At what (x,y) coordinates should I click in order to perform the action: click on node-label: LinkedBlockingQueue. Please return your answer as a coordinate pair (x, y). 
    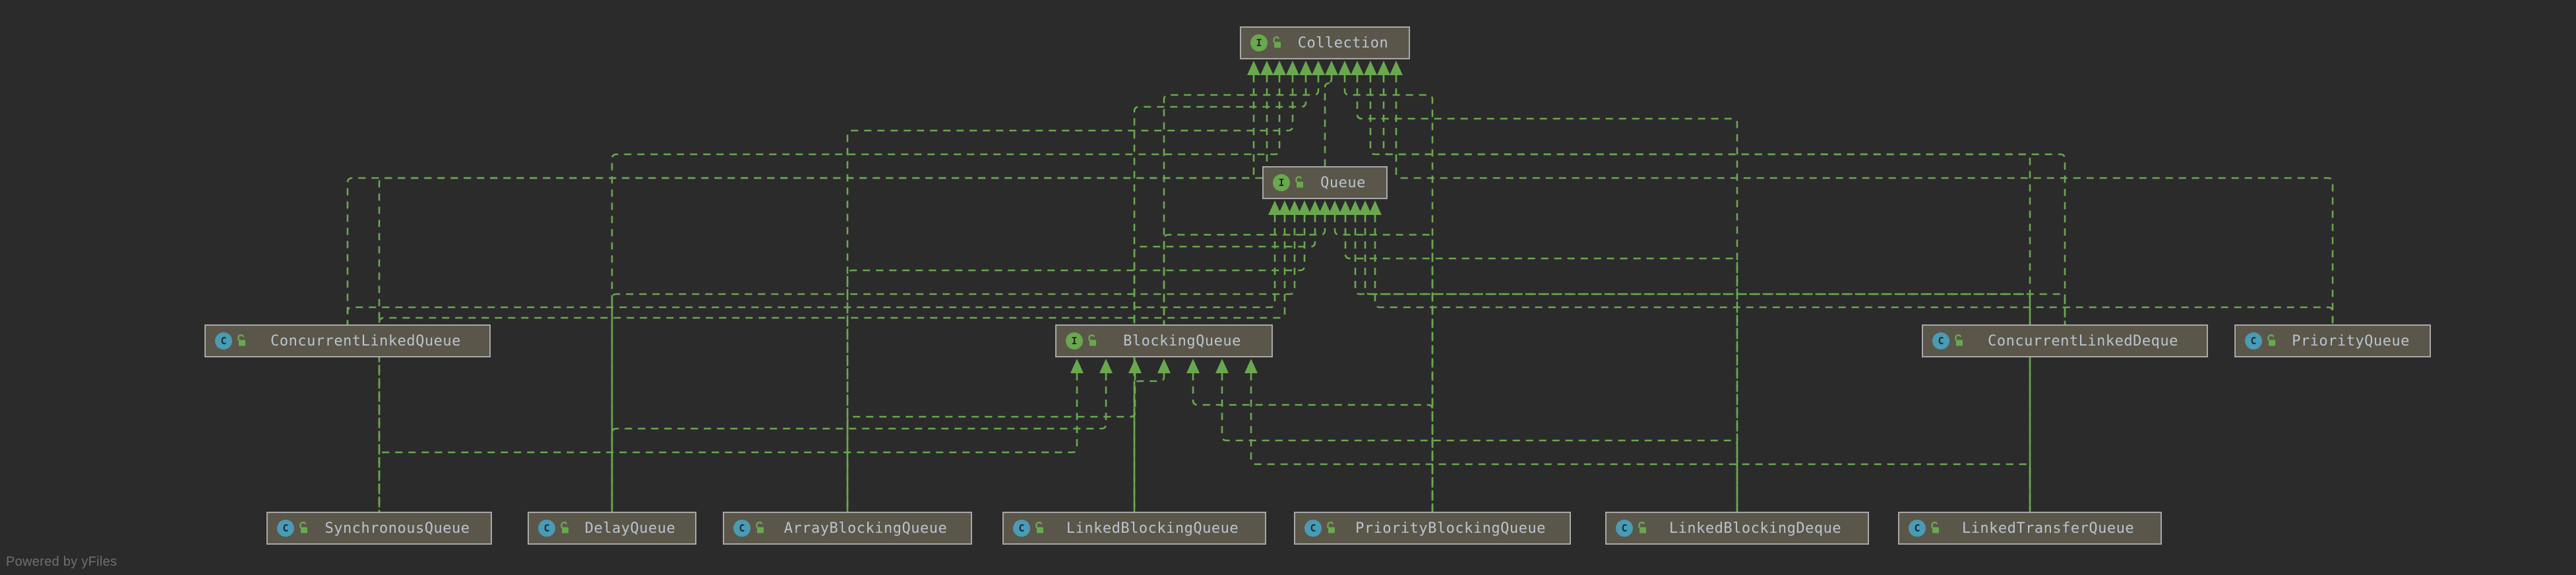
    Looking at the image, I should click on (1152, 528).